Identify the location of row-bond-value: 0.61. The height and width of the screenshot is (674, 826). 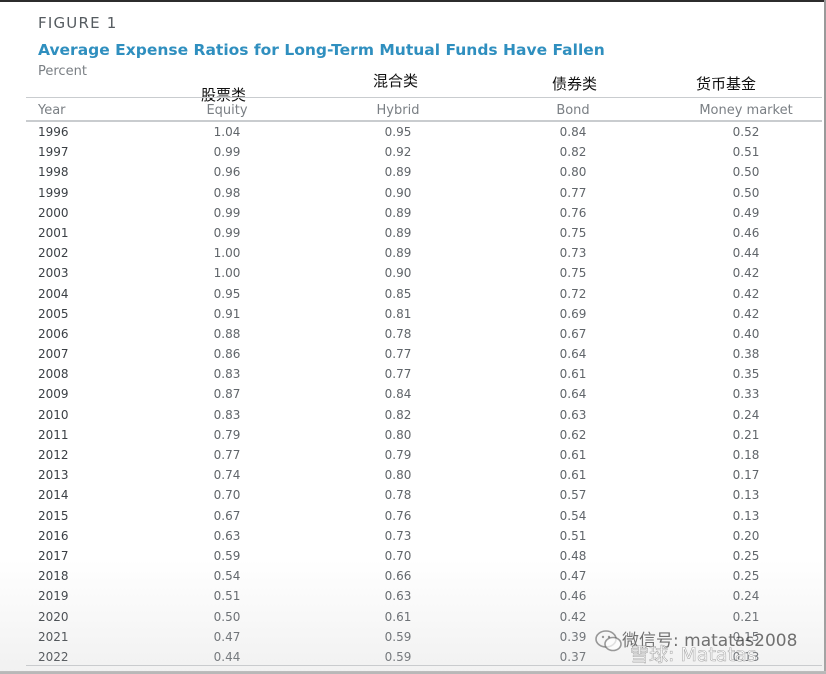
(573, 374).